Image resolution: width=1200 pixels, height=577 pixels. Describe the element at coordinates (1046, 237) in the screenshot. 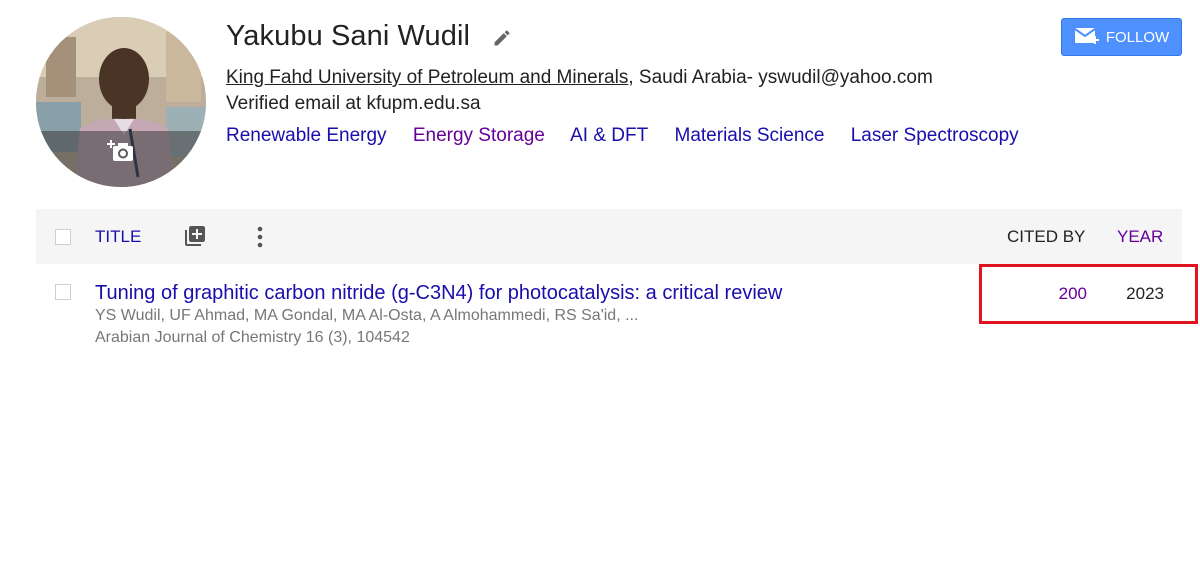

I see `sort-by-cited-by: CITED BY` at that location.